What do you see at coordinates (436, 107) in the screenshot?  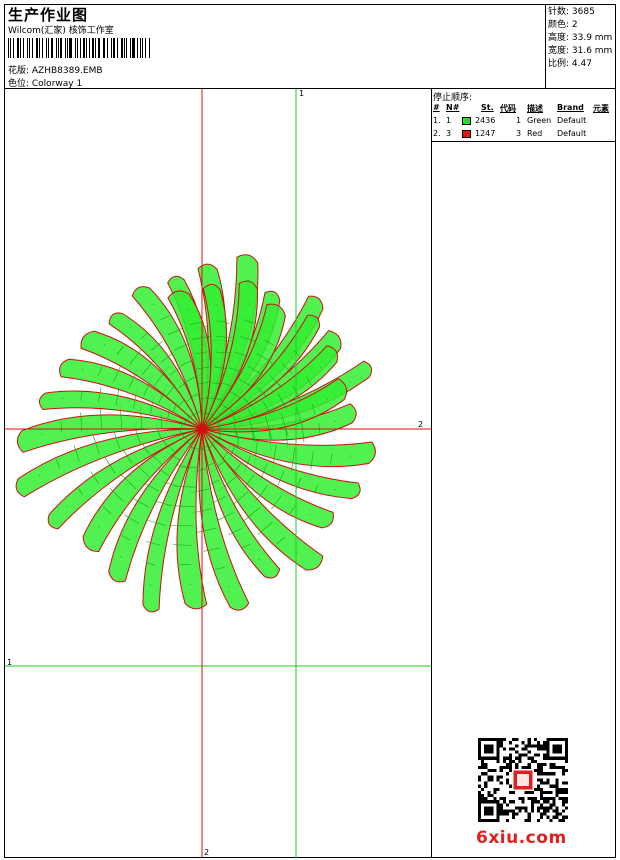 I see `header-index: #` at bounding box center [436, 107].